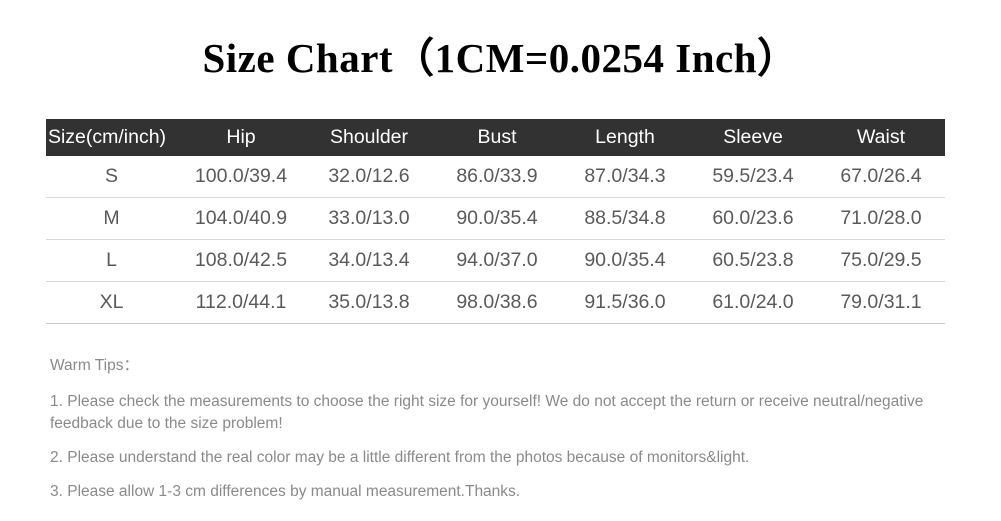 The image size is (1001, 521). Describe the element at coordinates (369, 218) in the screenshot. I see `cell-shoulder: 33.0/13.0` at that location.